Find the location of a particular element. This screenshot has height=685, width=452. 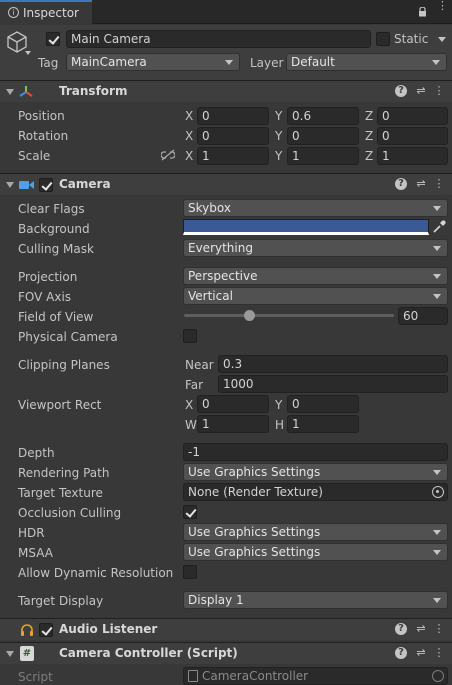

camera-enabled-checkbox is located at coordinates (46, 185).